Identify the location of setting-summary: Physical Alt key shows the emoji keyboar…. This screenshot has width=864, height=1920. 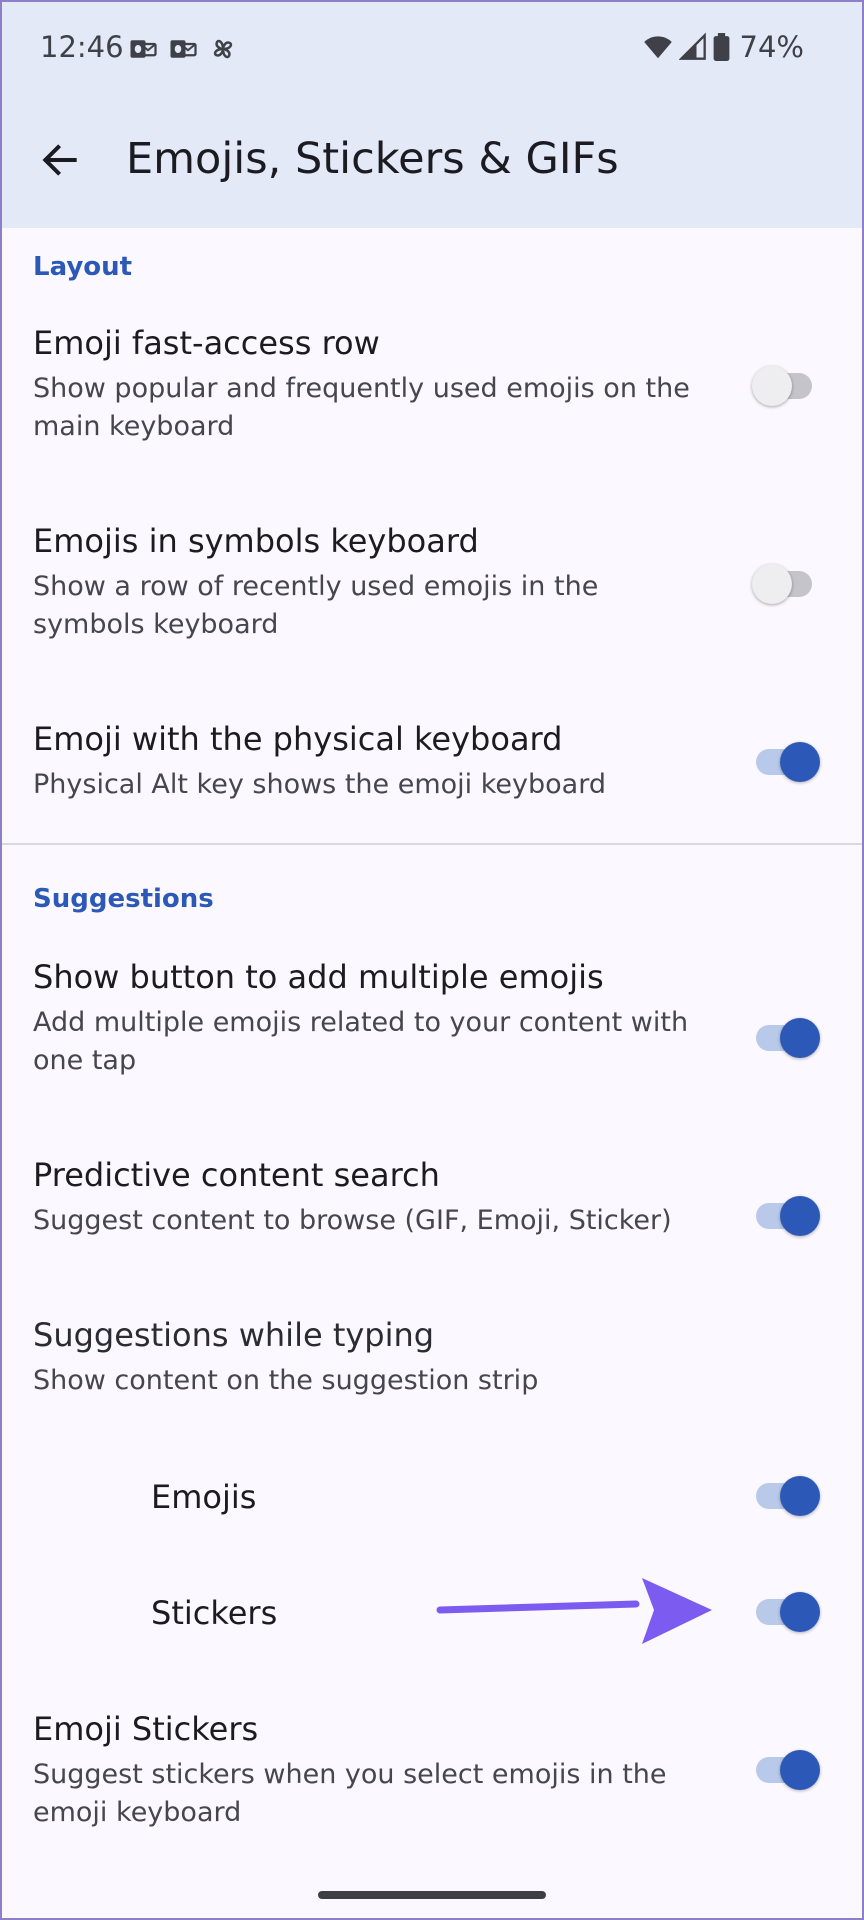
(319, 784).